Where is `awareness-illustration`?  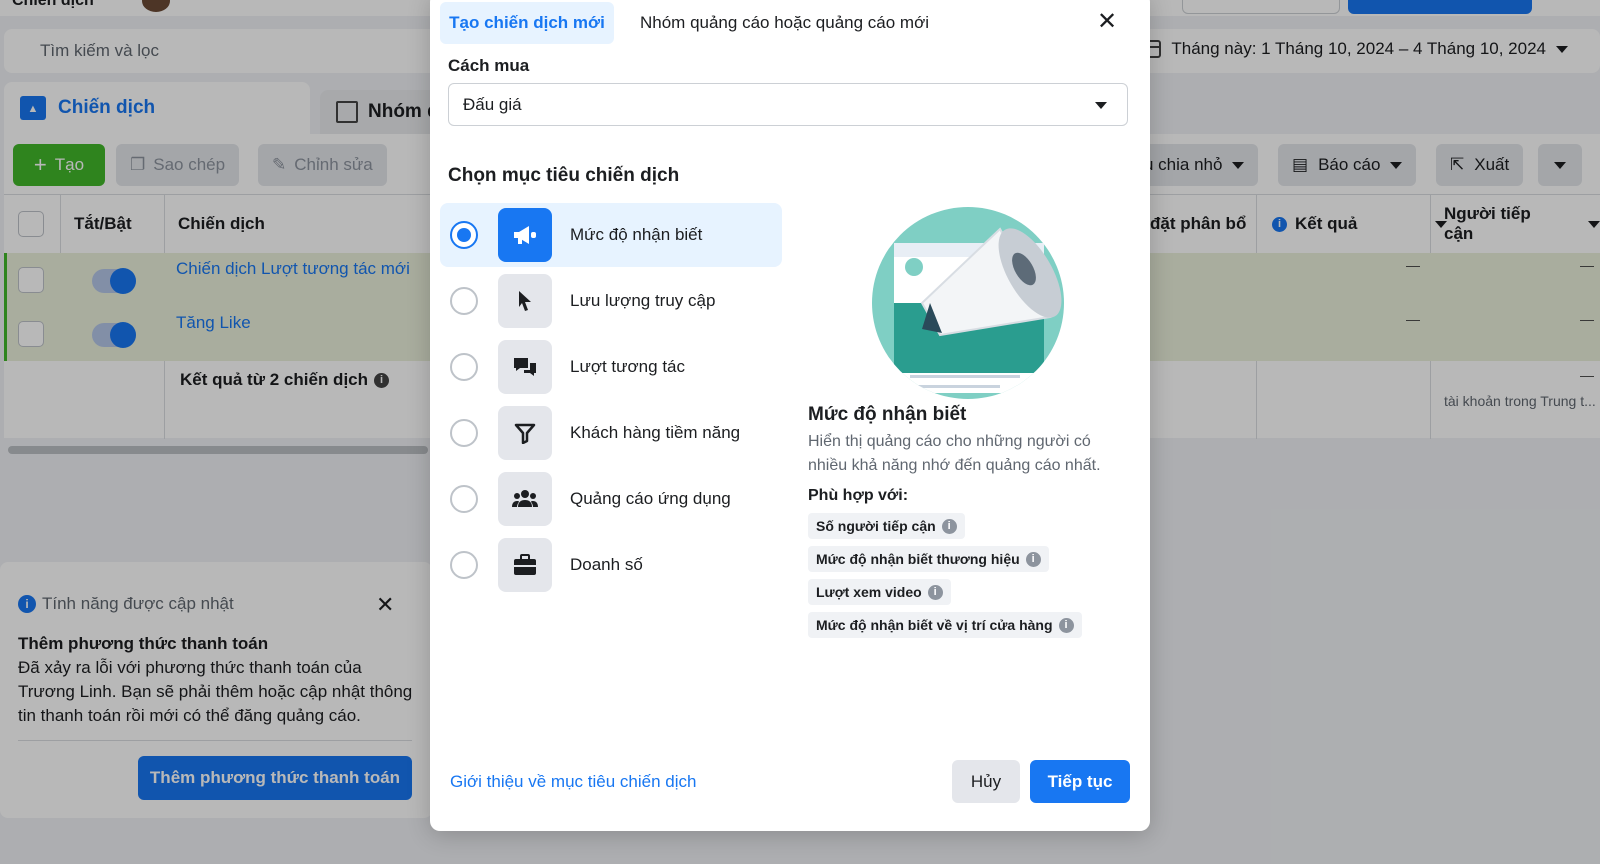
awareness-illustration is located at coordinates (970, 306).